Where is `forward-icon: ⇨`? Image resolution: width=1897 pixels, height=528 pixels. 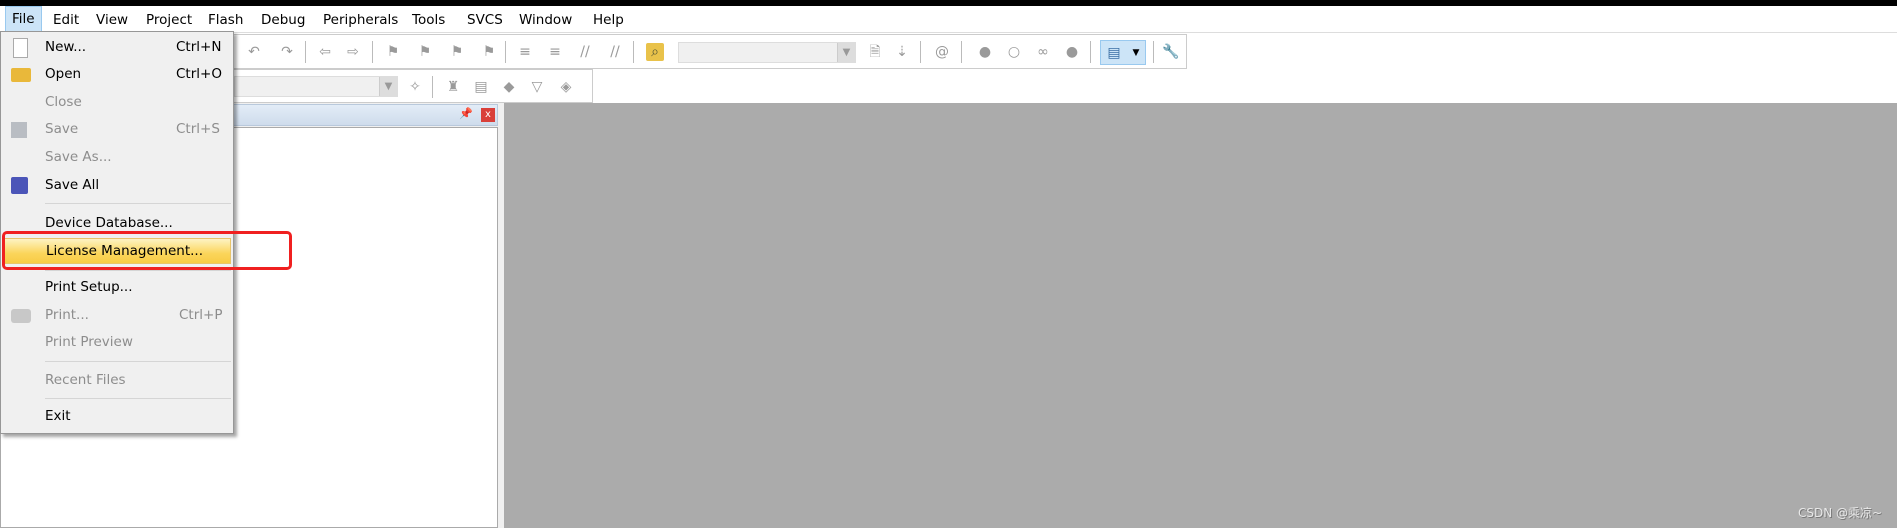
forward-icon: ⇨ is located at coordinates (353, 52).